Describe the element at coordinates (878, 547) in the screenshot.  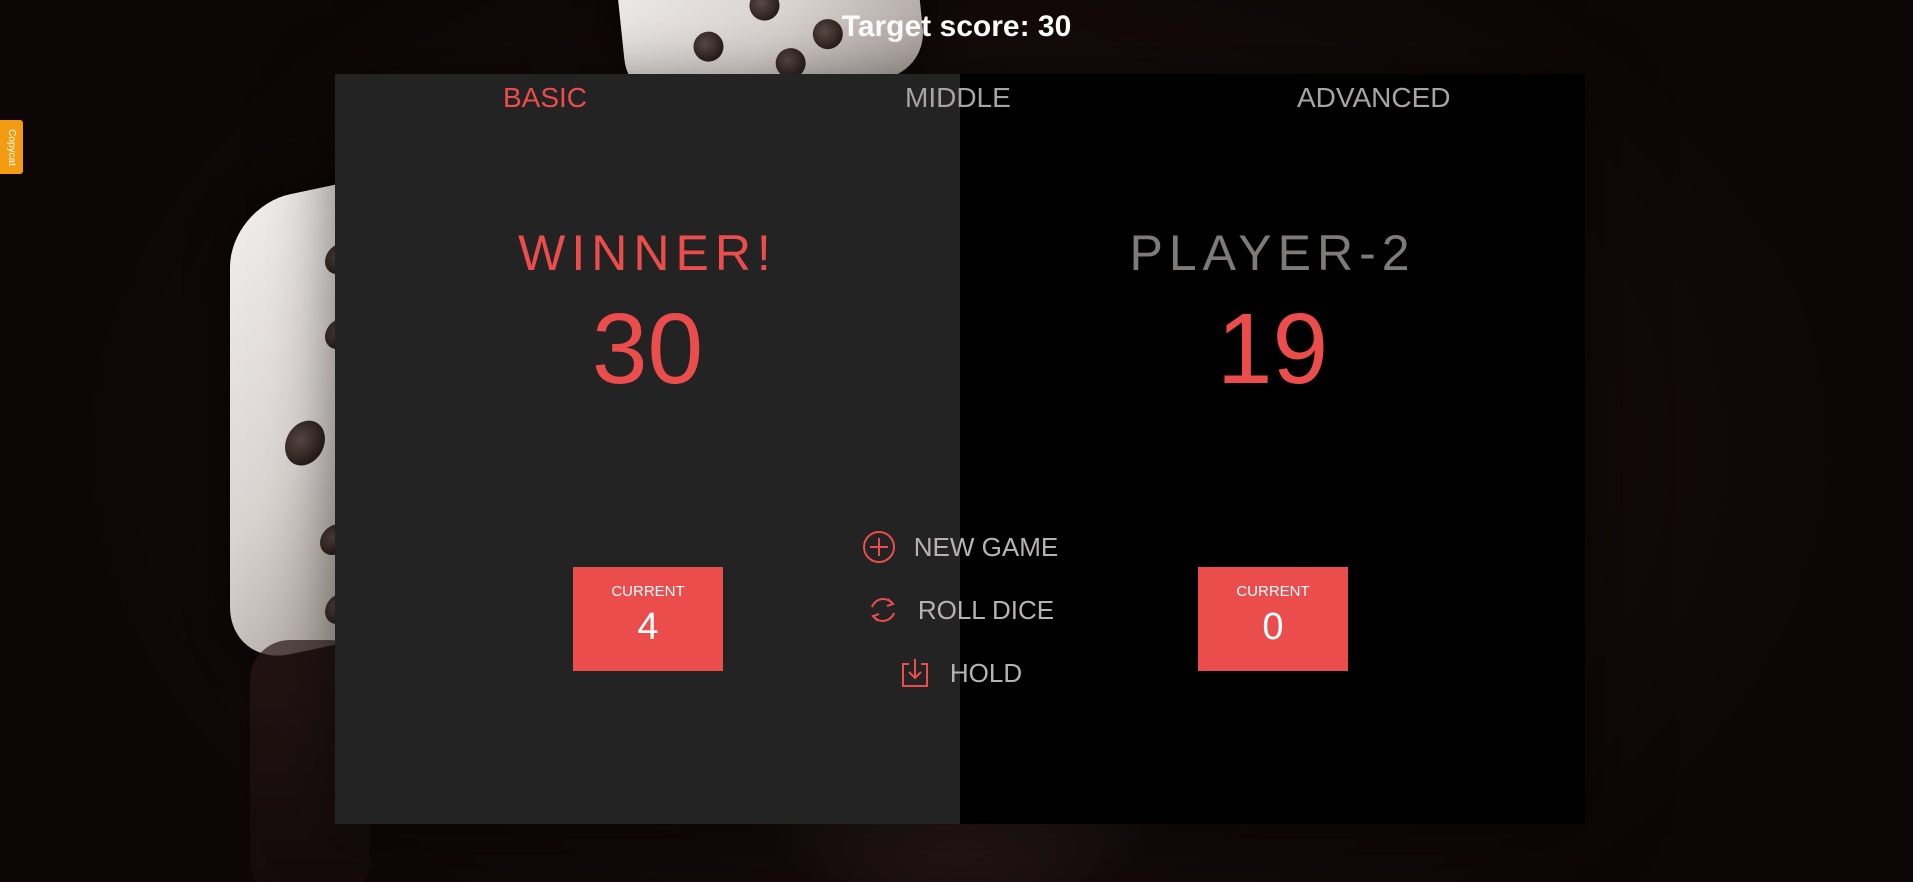
I see `plus-circle-icon` at that location.